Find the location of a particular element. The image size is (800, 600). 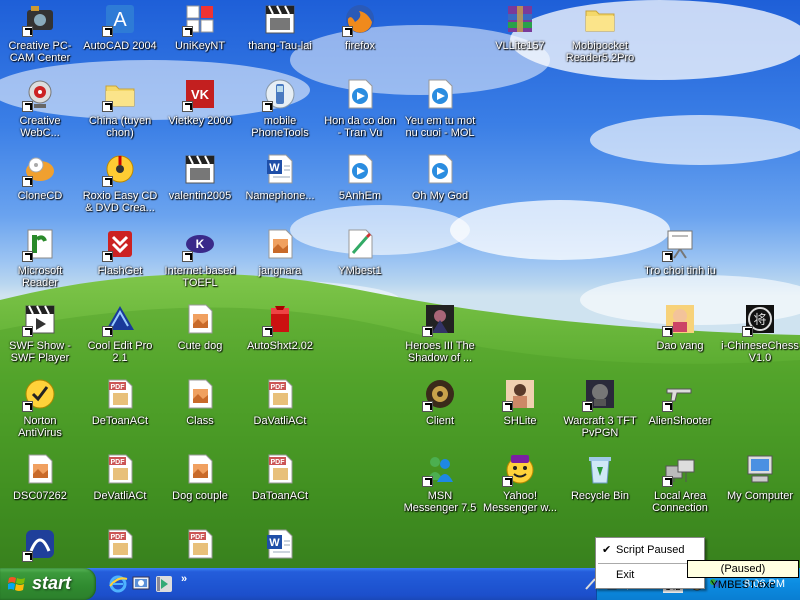

desktop-icon-cool-edit-pro-2-1: Cool Edit Pro 2.1 is located at coordinates (120, 335).